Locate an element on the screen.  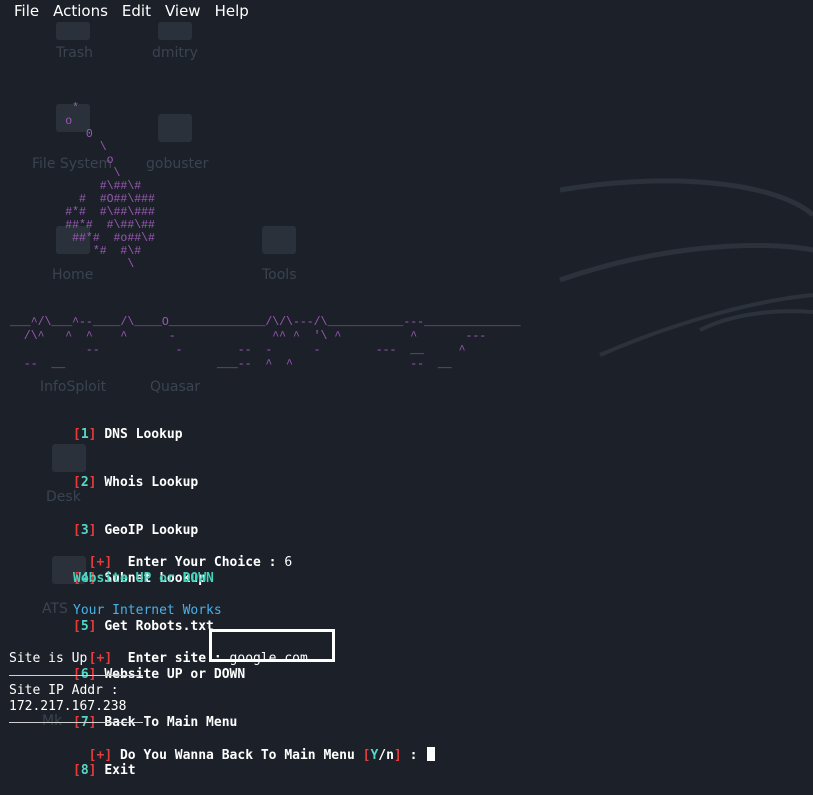
highlight-box is located at coordinates (272, 645).